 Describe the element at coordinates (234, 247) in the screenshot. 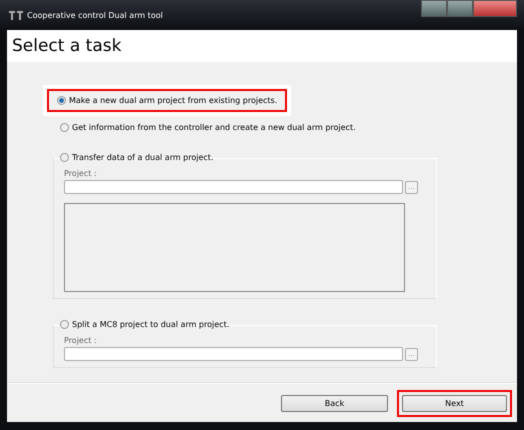

I see `project-list` at that location.